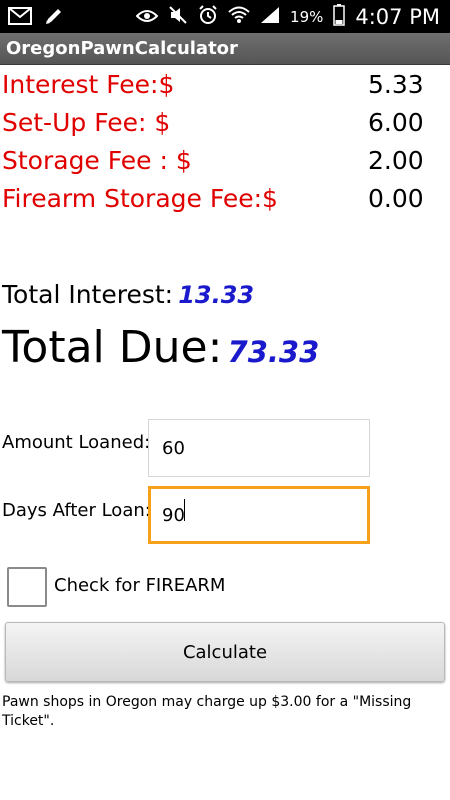 This screenshot has height=800, width=450. I want to click on eye-icon, so click(147, 17).